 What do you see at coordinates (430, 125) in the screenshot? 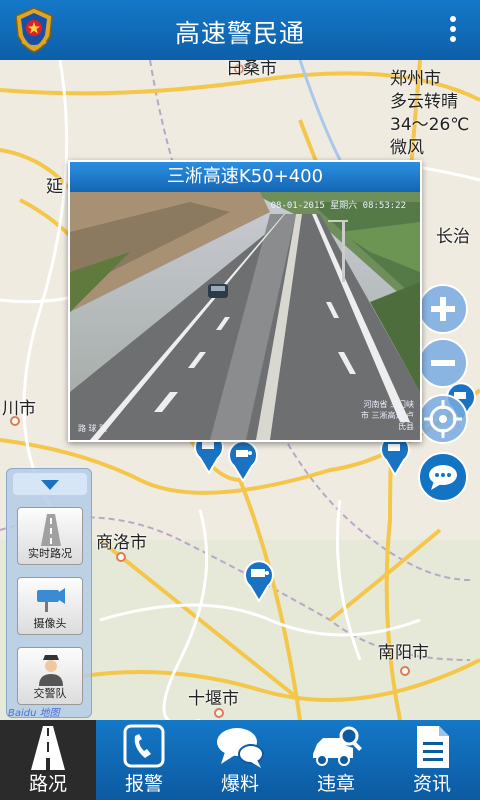
I see `weather-temp: 34～26℃` at bounding box center [430, 125].